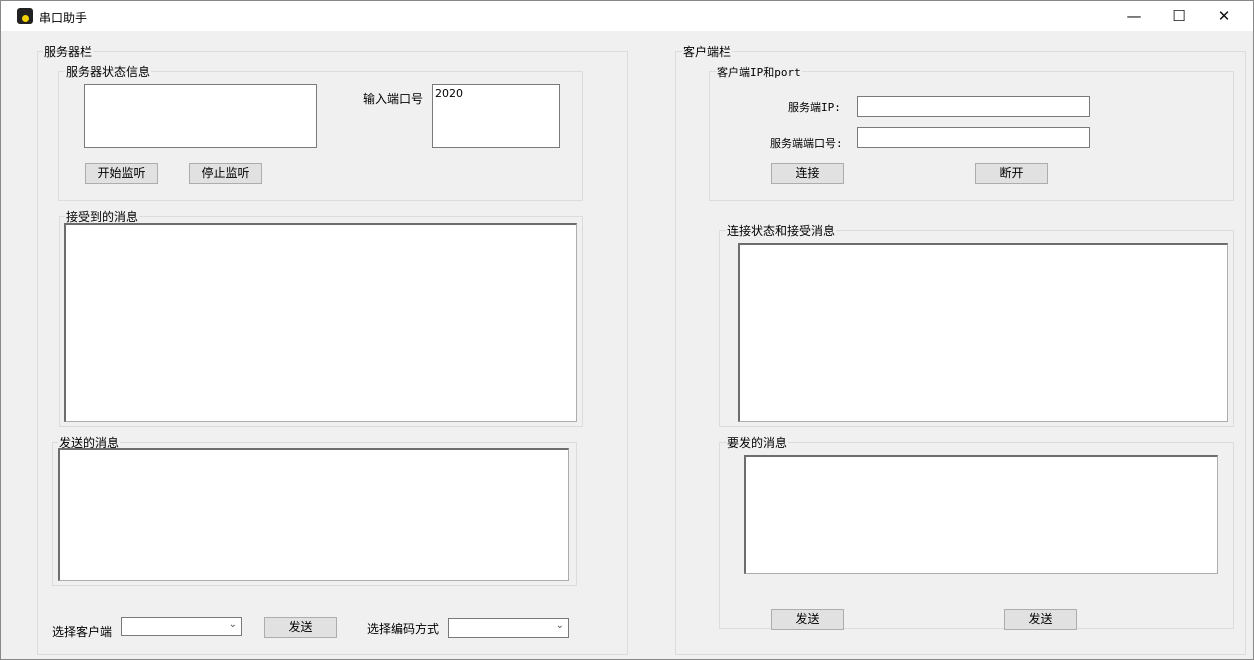 The height and width of the screenshot is (660, 1254). What do you see at coordinates (200, 116) in the screenshot?
I see `server-status-textbox` at bounding box center [200, 116].